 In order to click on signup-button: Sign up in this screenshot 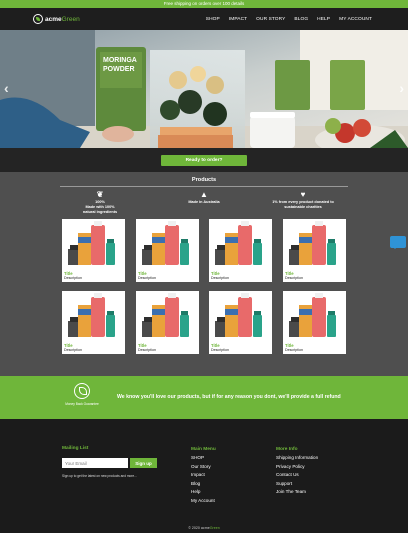, I will do `click(143, 463)`.